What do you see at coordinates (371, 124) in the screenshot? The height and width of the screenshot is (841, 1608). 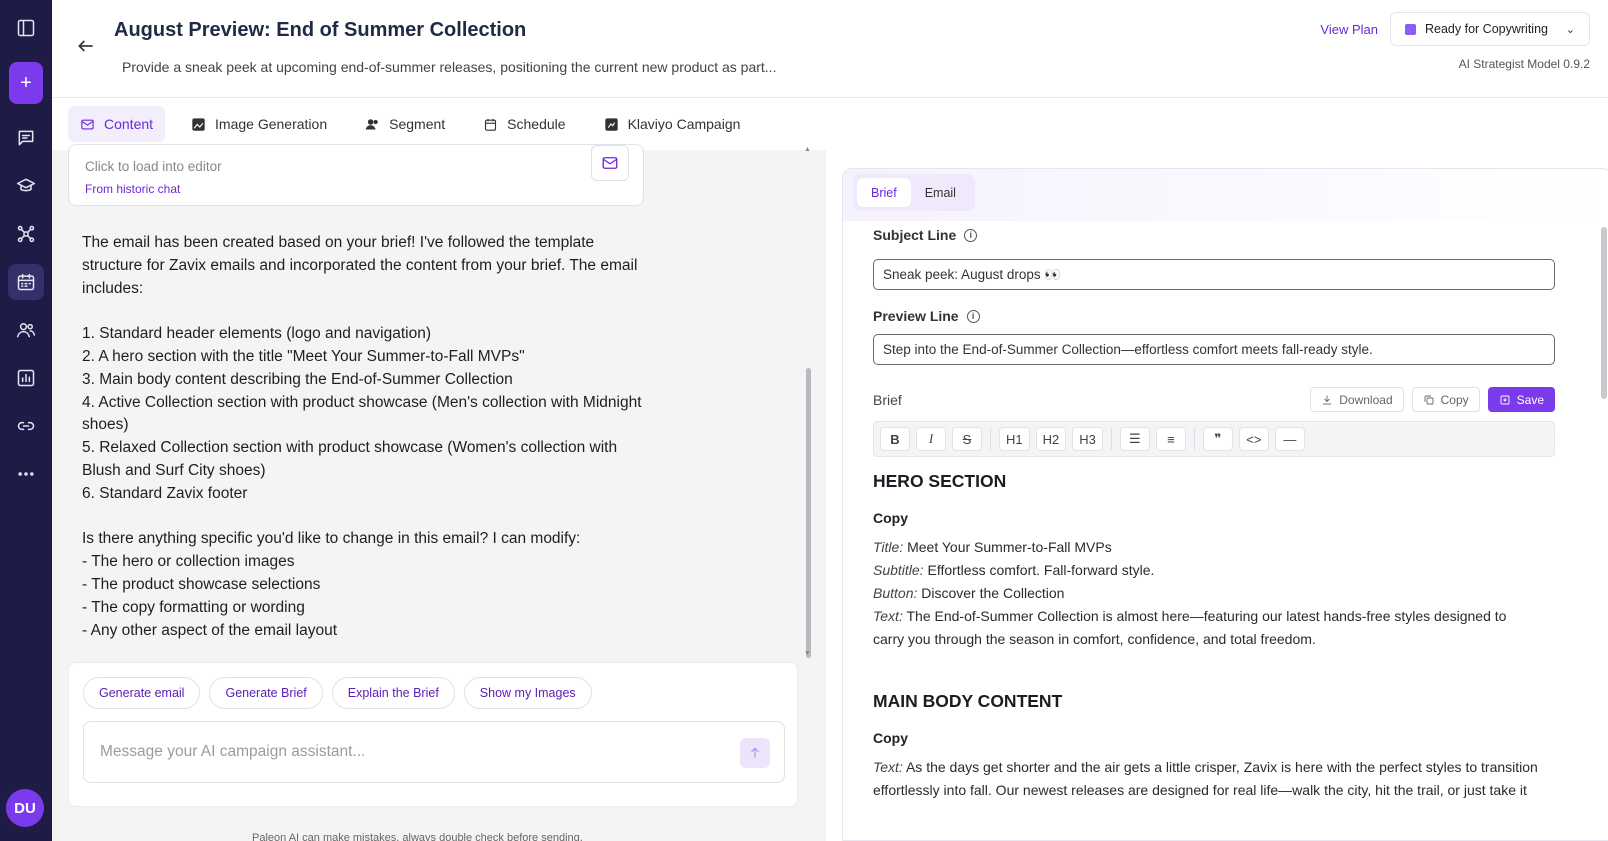 I see `users-icon` at bounding box center [371, 124].